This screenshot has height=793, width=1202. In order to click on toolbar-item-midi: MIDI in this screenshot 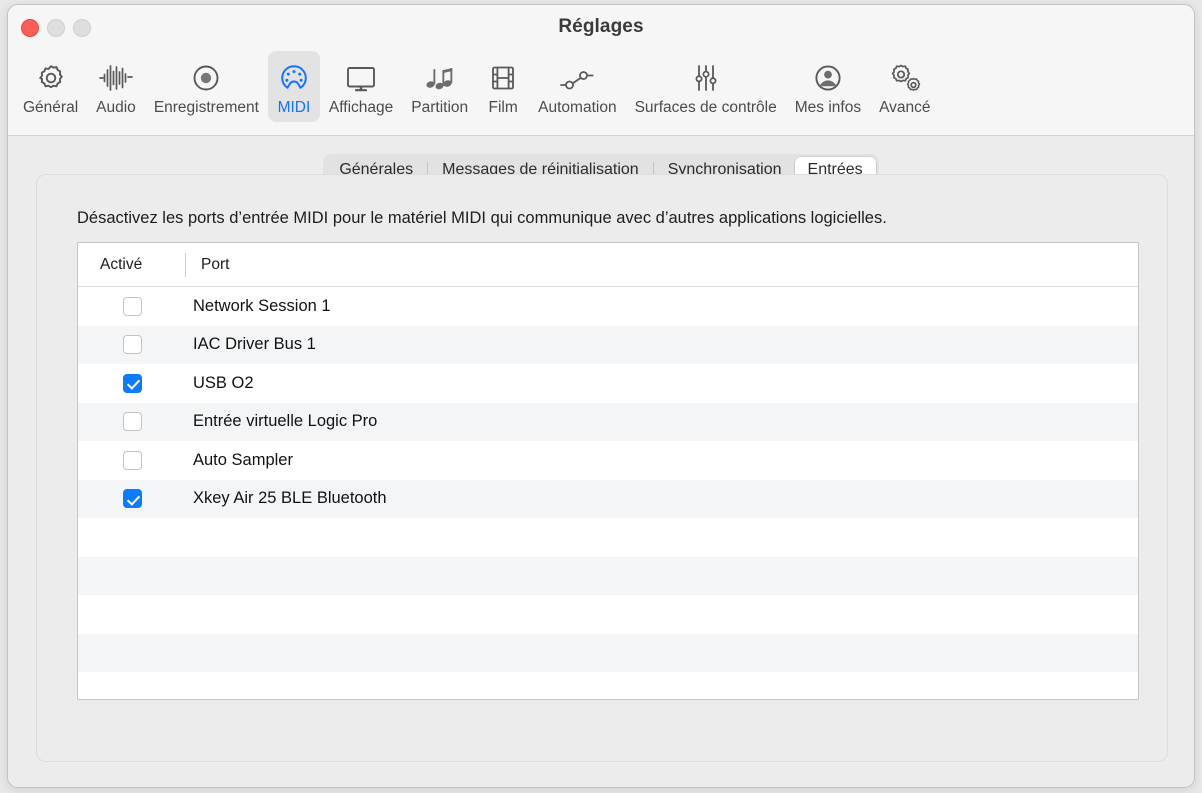, I will do `click(293, 86)`.